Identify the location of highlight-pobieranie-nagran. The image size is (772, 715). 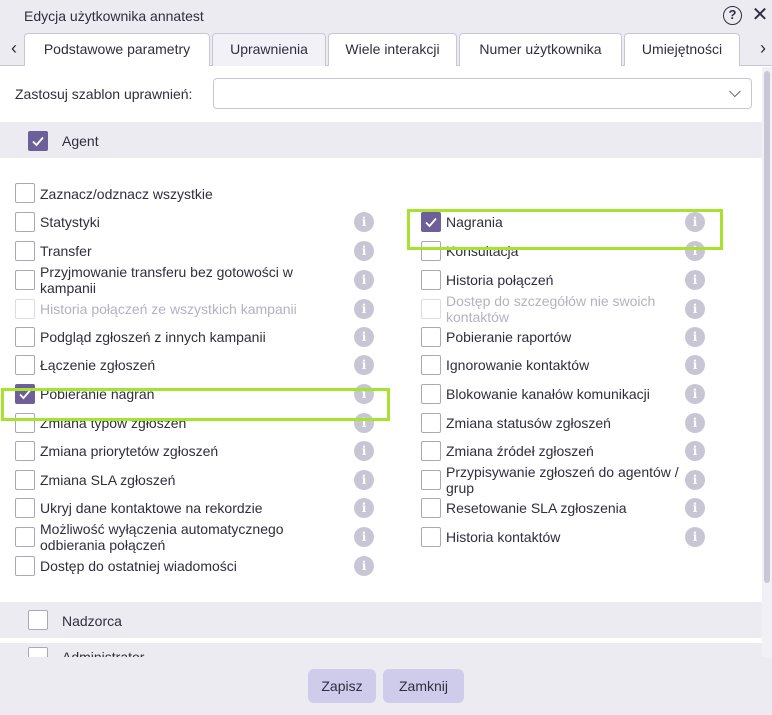
(195, 404).